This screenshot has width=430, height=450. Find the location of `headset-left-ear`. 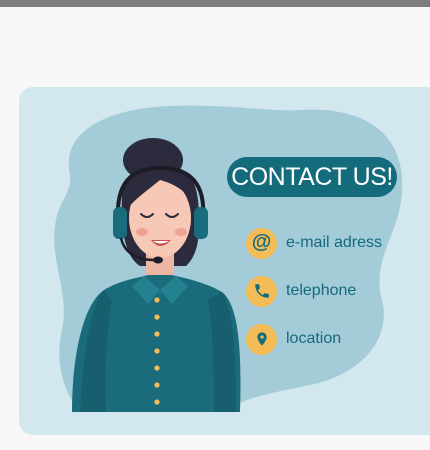

headset-left-ear is located at coordinates (120, 223).